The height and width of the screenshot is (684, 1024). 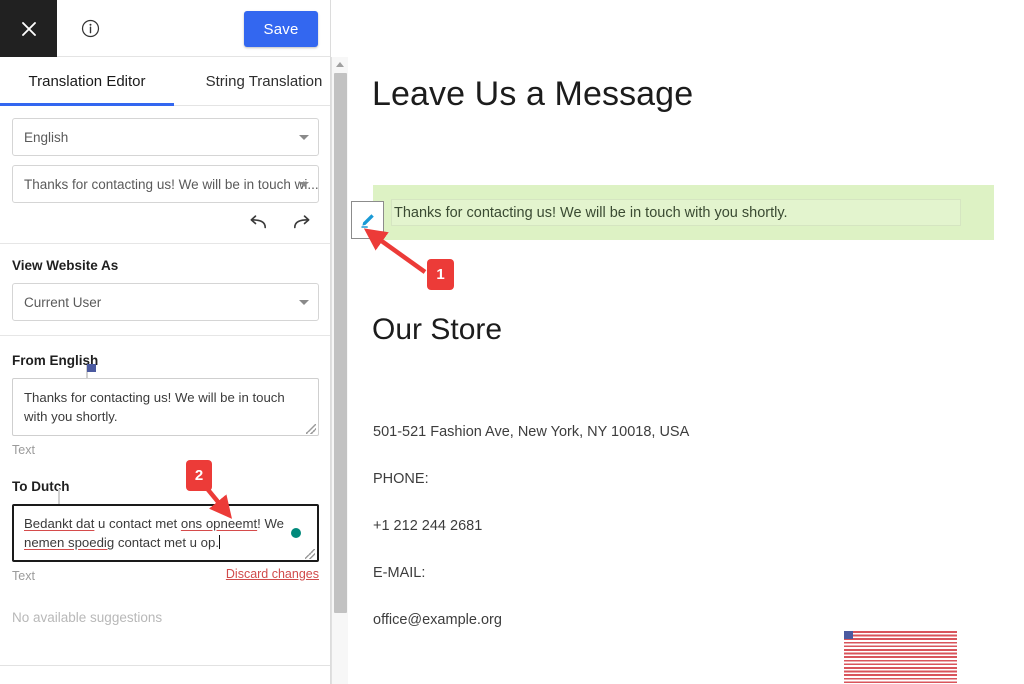 I want to click on pencil-edit-icon, so click(x=367, y=220).